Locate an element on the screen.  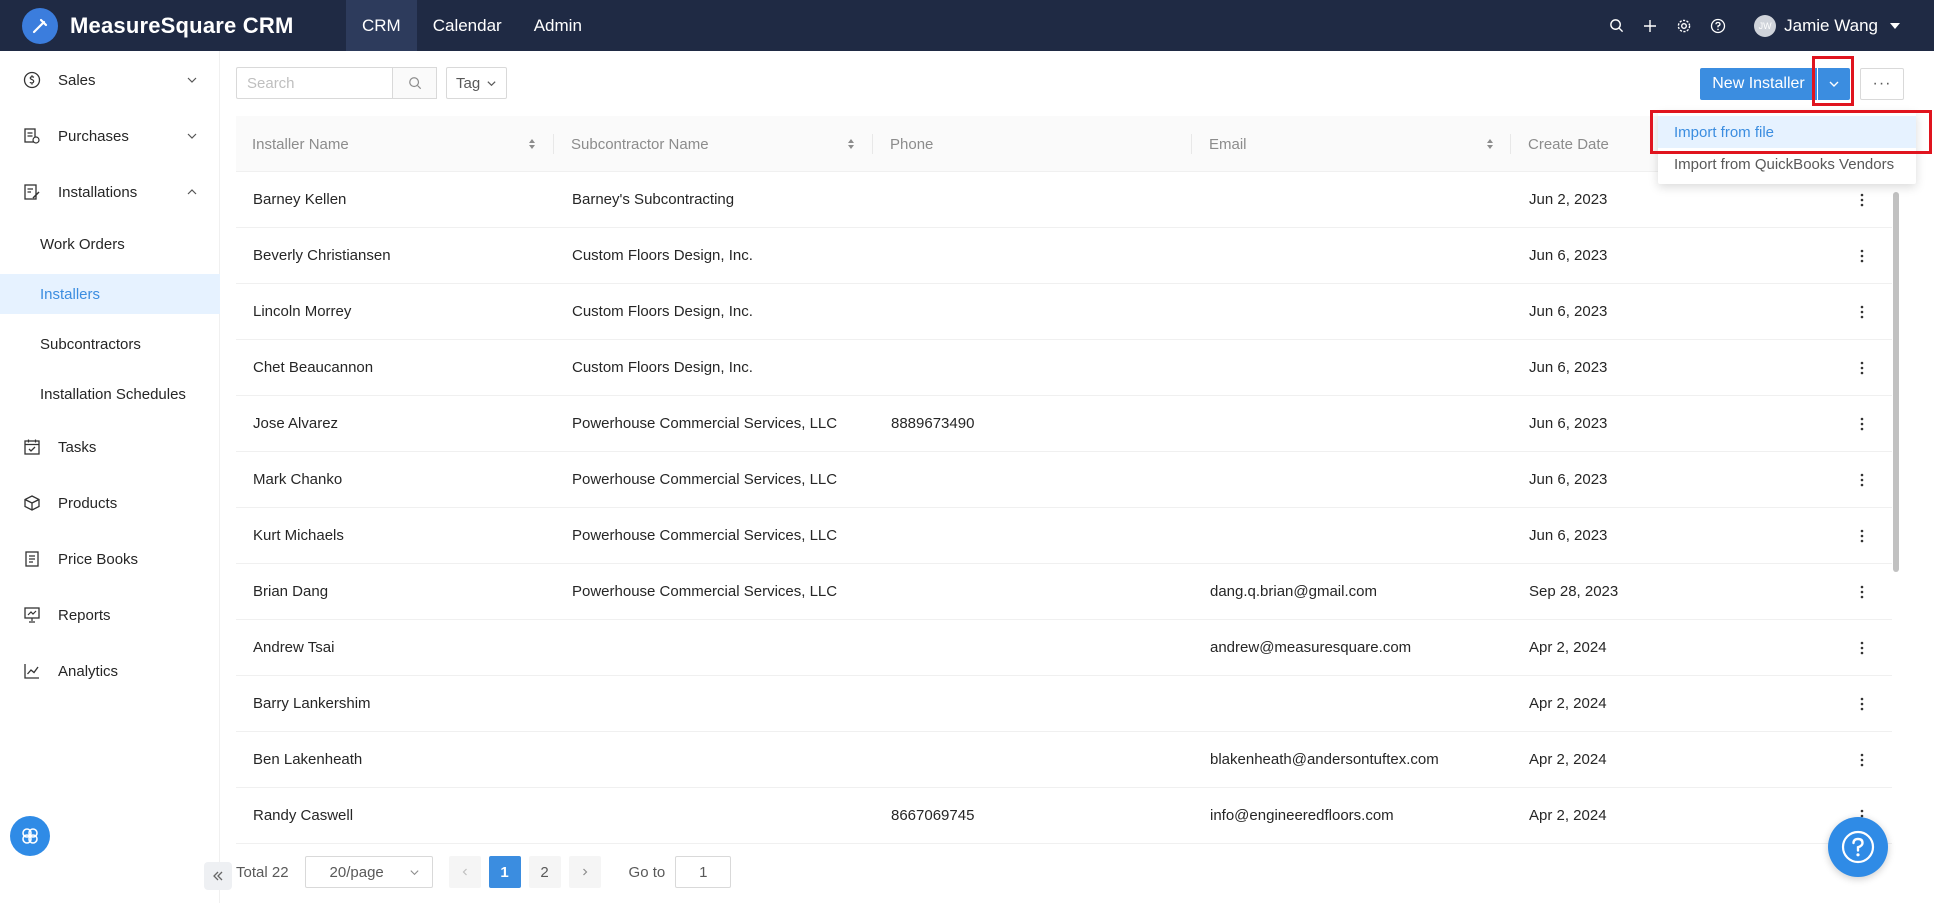
column-header-email: Email is located at coordinates (1228, 144).